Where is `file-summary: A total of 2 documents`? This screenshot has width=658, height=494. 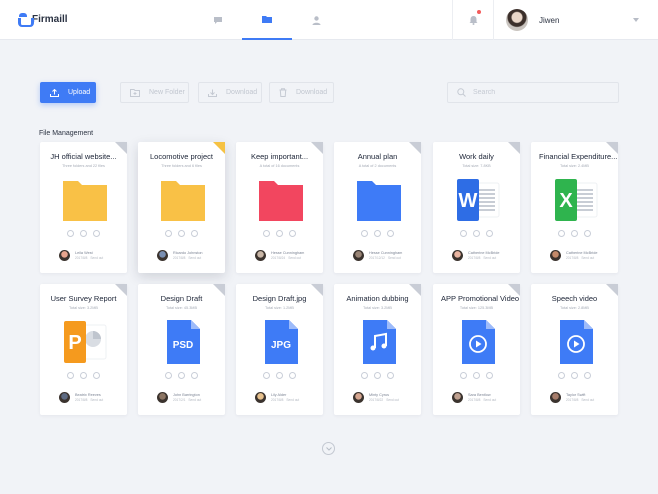 file-summary: A total of 2 documents is located at coordinates (377, 166).